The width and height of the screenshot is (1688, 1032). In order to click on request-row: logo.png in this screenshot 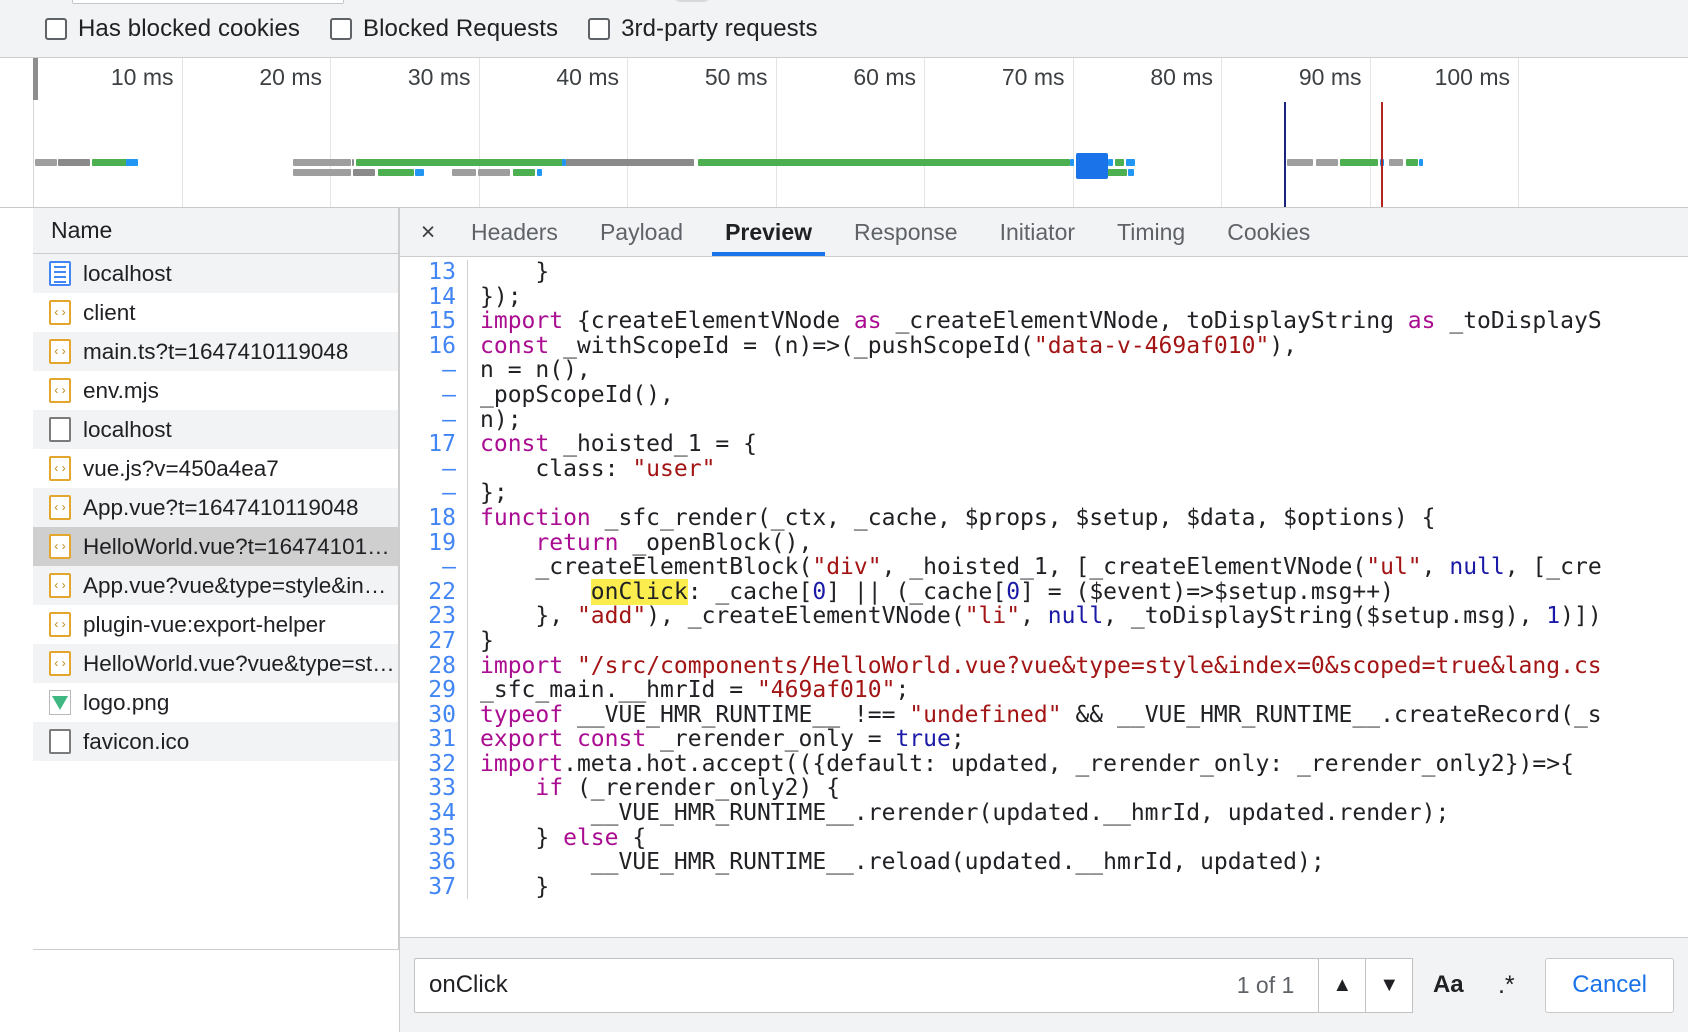, I will do `click(215, 702)`.